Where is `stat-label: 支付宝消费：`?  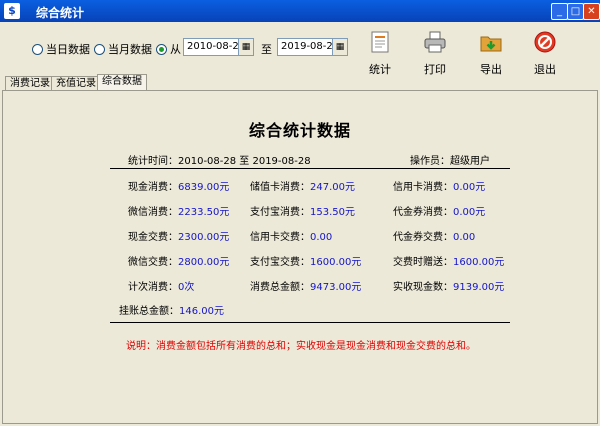 stat-label: 支付宝消费： is located at coordinates (280, 212).